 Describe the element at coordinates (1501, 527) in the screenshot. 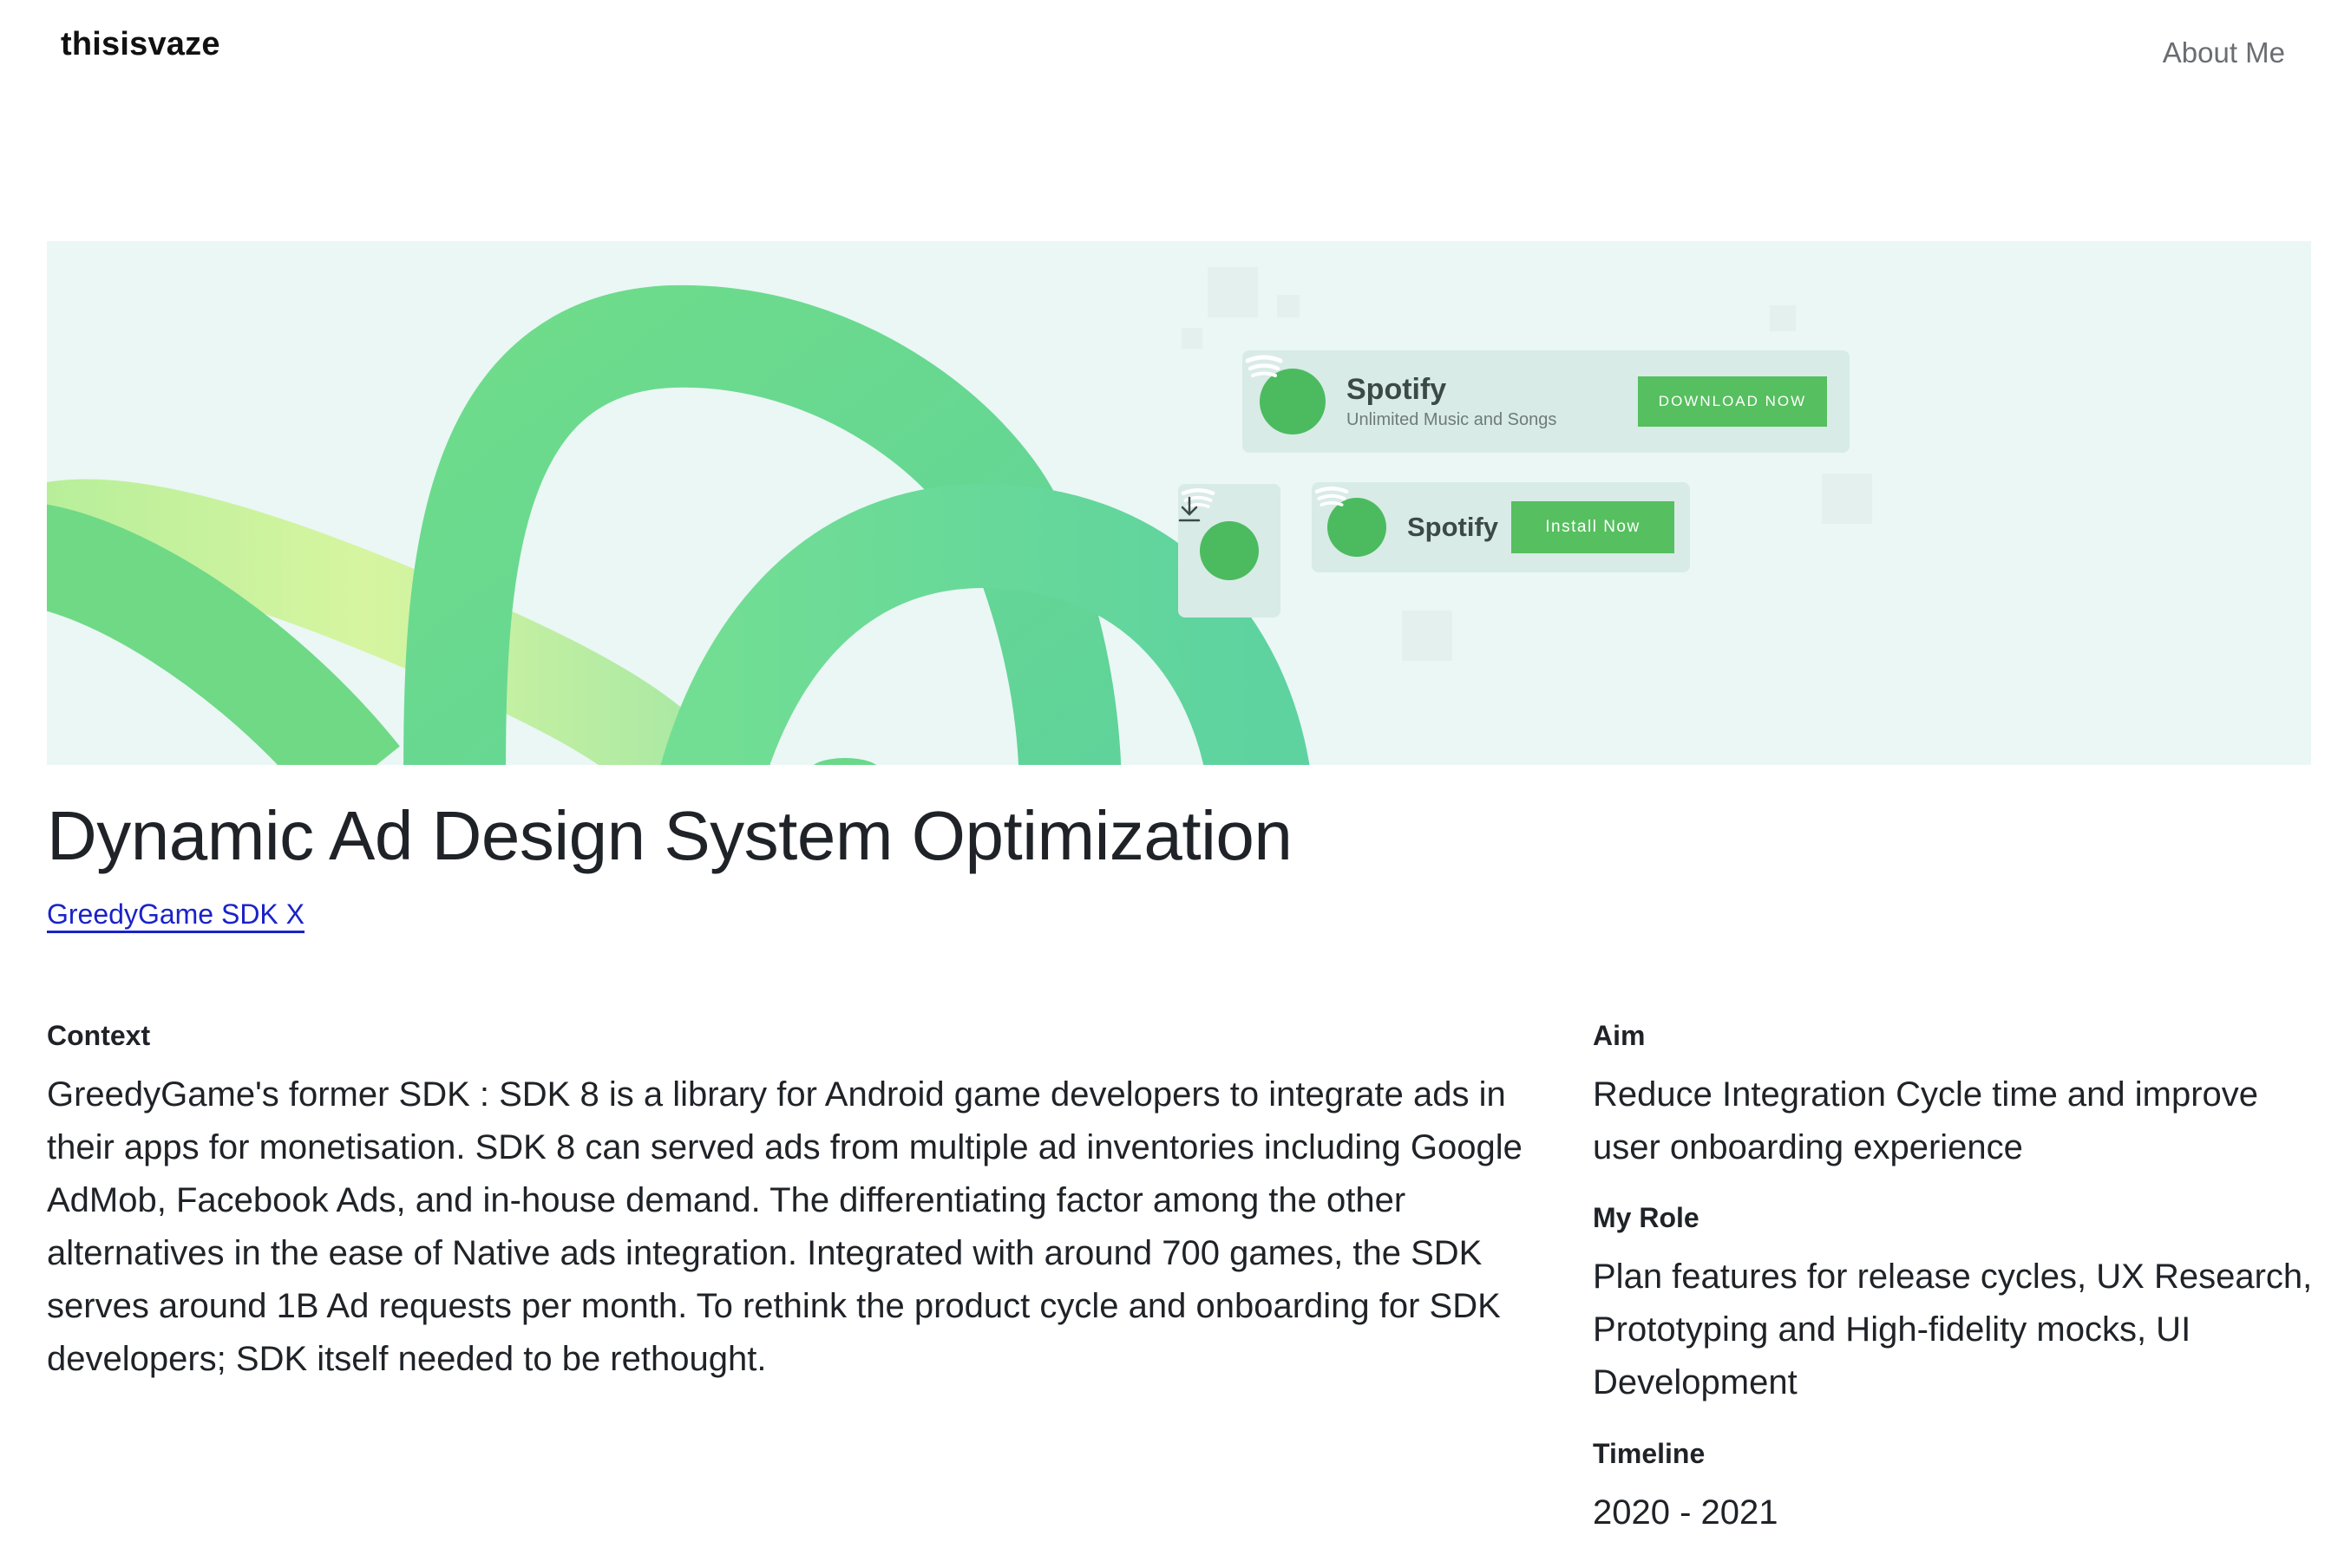

I see `ad-mock-compact: Spotify Install Now` at that location.